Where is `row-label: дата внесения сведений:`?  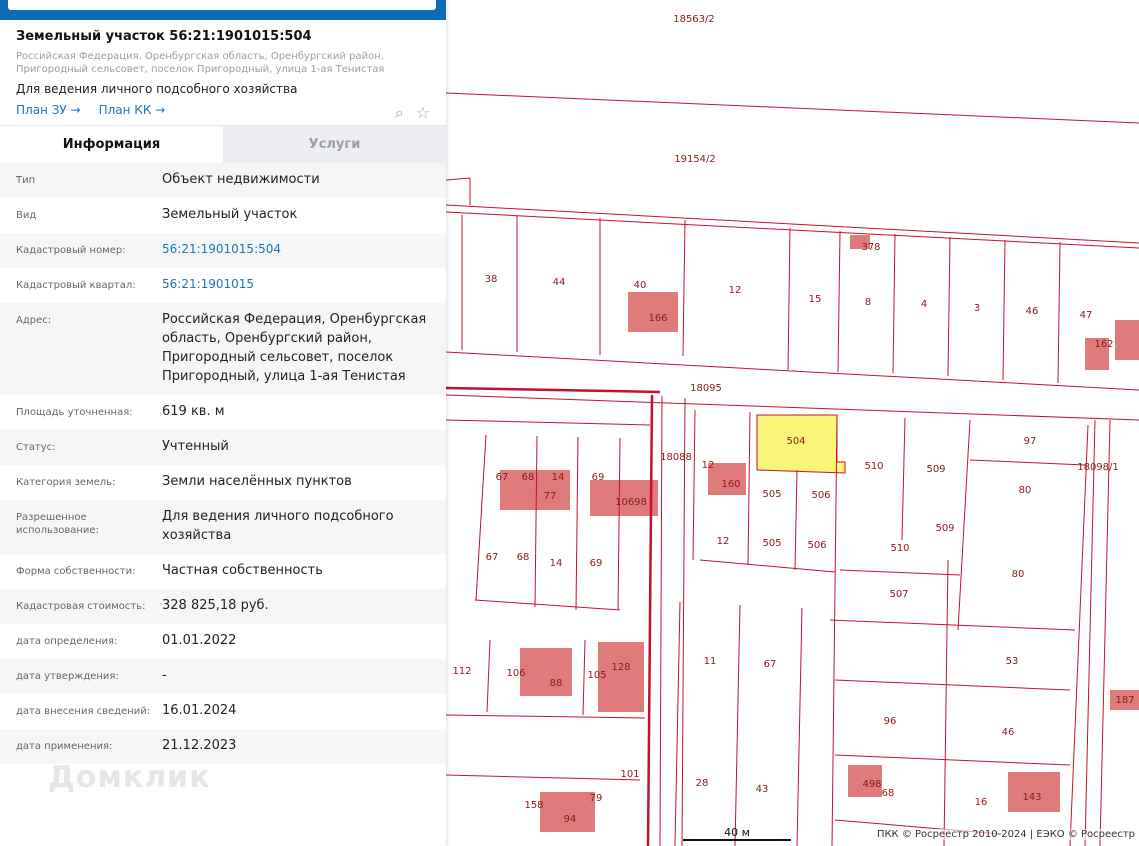 row-label: дата внесения сведений: is located at coordinates (83, 711).